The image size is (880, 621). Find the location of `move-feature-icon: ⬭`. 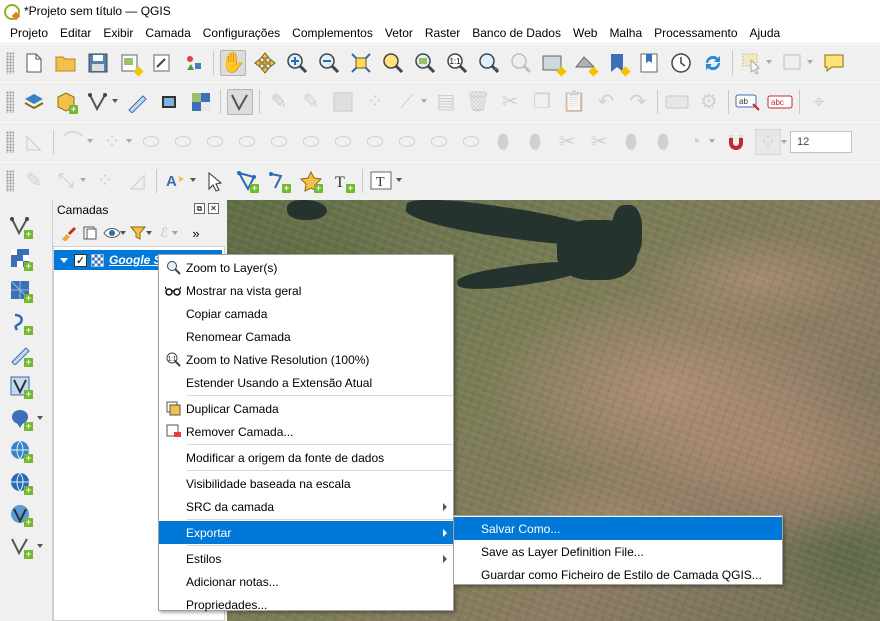

move-feature-icon: ⬭ is located at coordinates (247, 142).